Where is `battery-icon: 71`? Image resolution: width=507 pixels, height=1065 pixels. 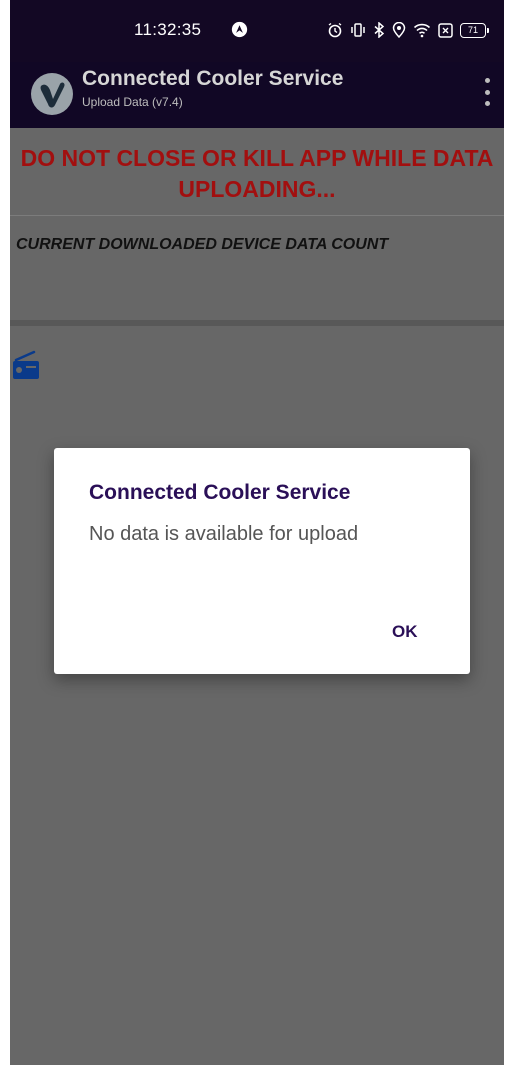 battery-icon: 71 is located at coordinates (474, 30).